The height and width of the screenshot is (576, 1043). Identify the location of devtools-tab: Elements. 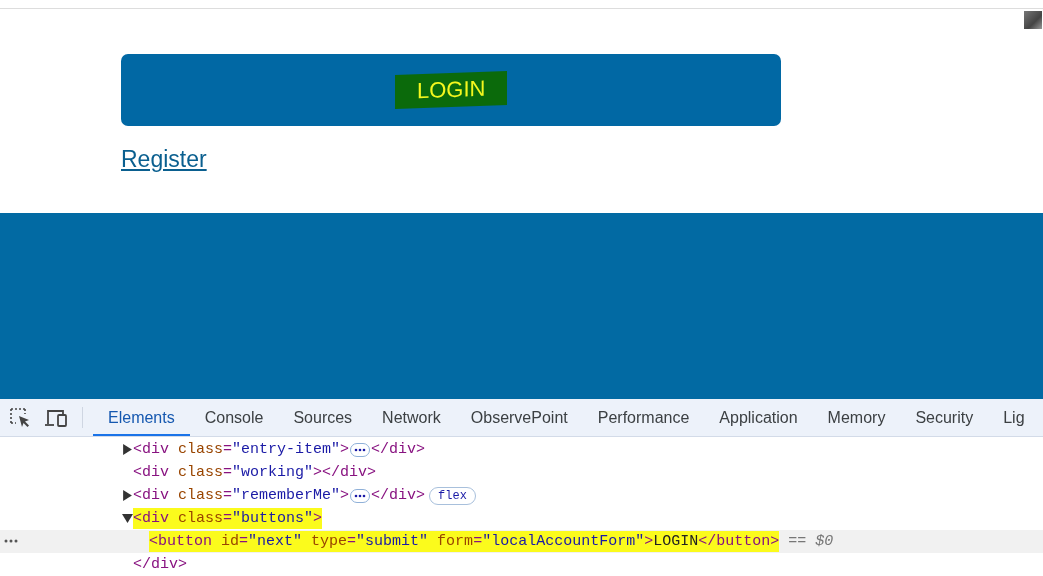
(141, 417).